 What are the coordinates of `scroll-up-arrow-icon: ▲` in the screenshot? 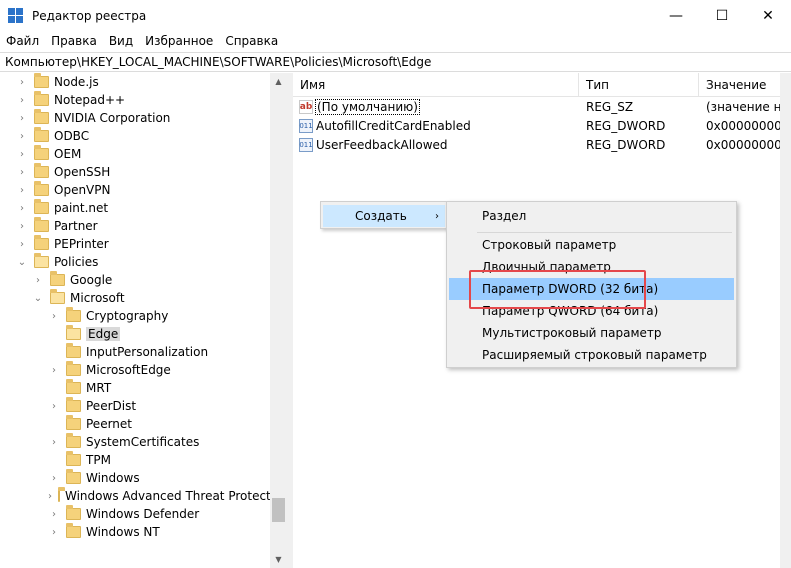 It's located at (278, 81).